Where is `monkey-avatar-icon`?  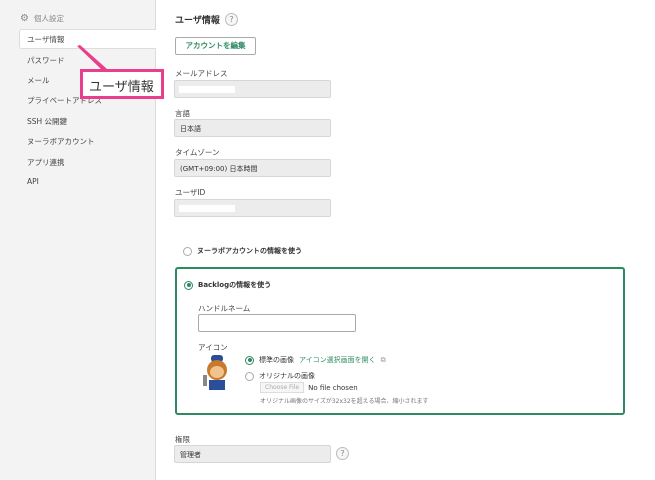 monkey-avatar-icon is located at coordinates (215, 372).